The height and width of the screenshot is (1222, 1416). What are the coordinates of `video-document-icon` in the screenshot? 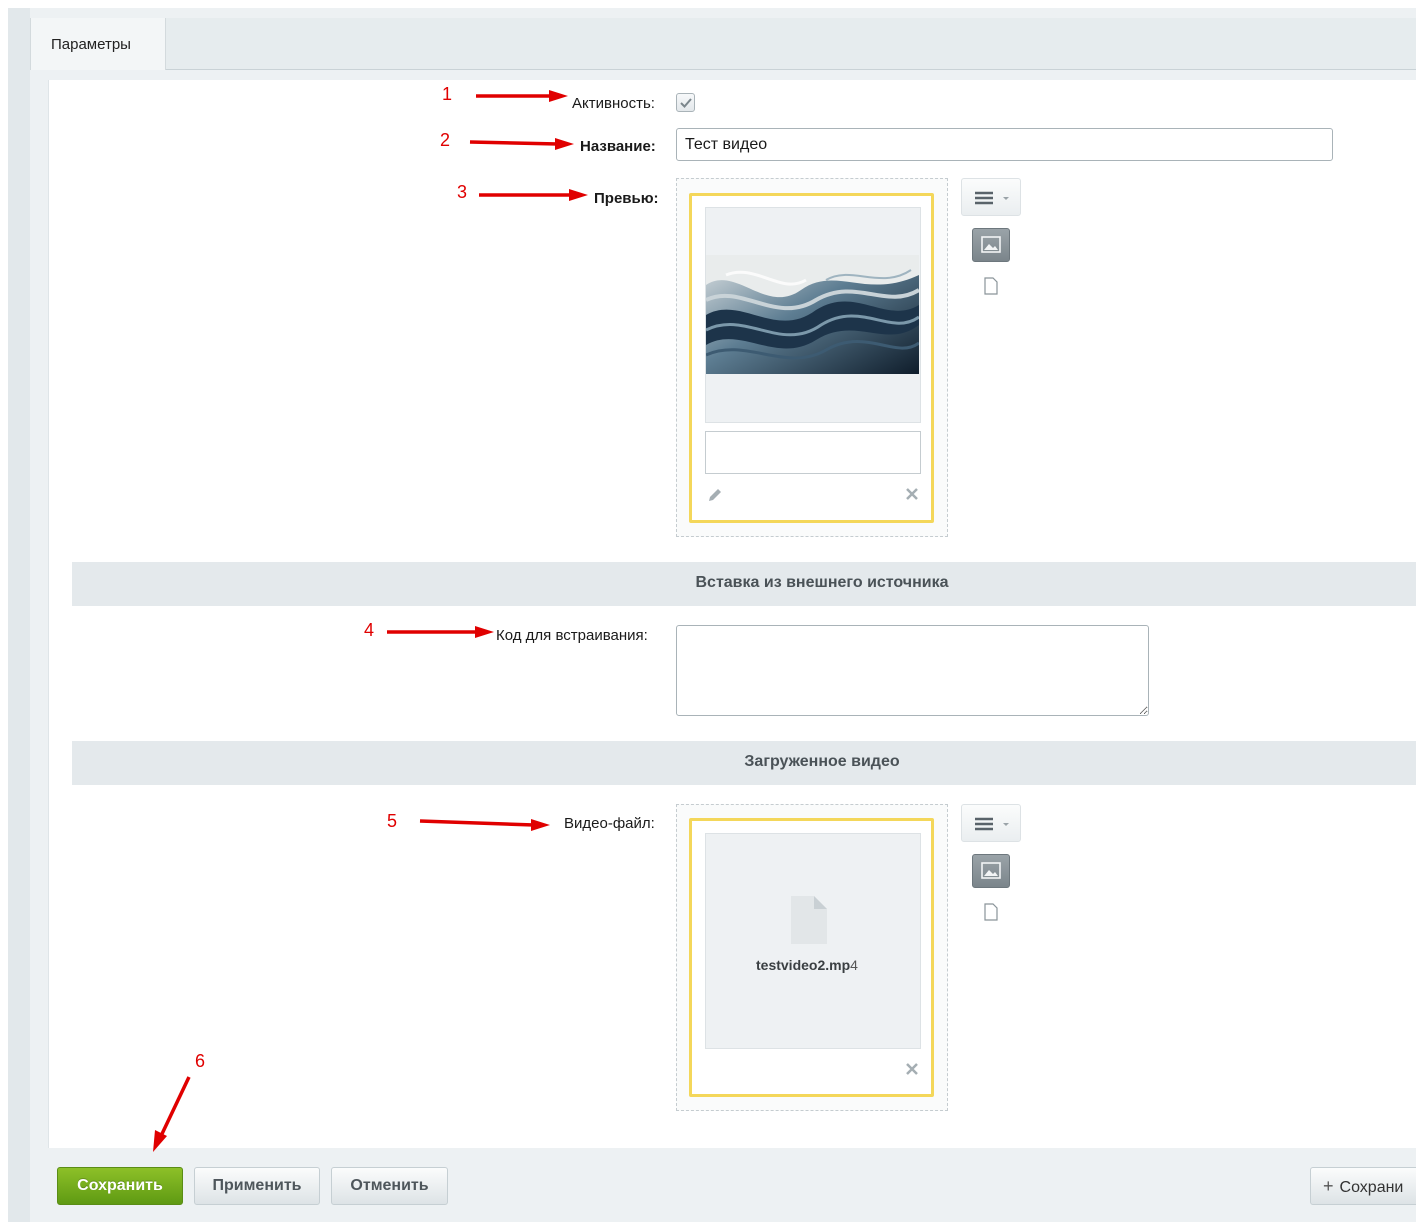 It's located at (991, 912).